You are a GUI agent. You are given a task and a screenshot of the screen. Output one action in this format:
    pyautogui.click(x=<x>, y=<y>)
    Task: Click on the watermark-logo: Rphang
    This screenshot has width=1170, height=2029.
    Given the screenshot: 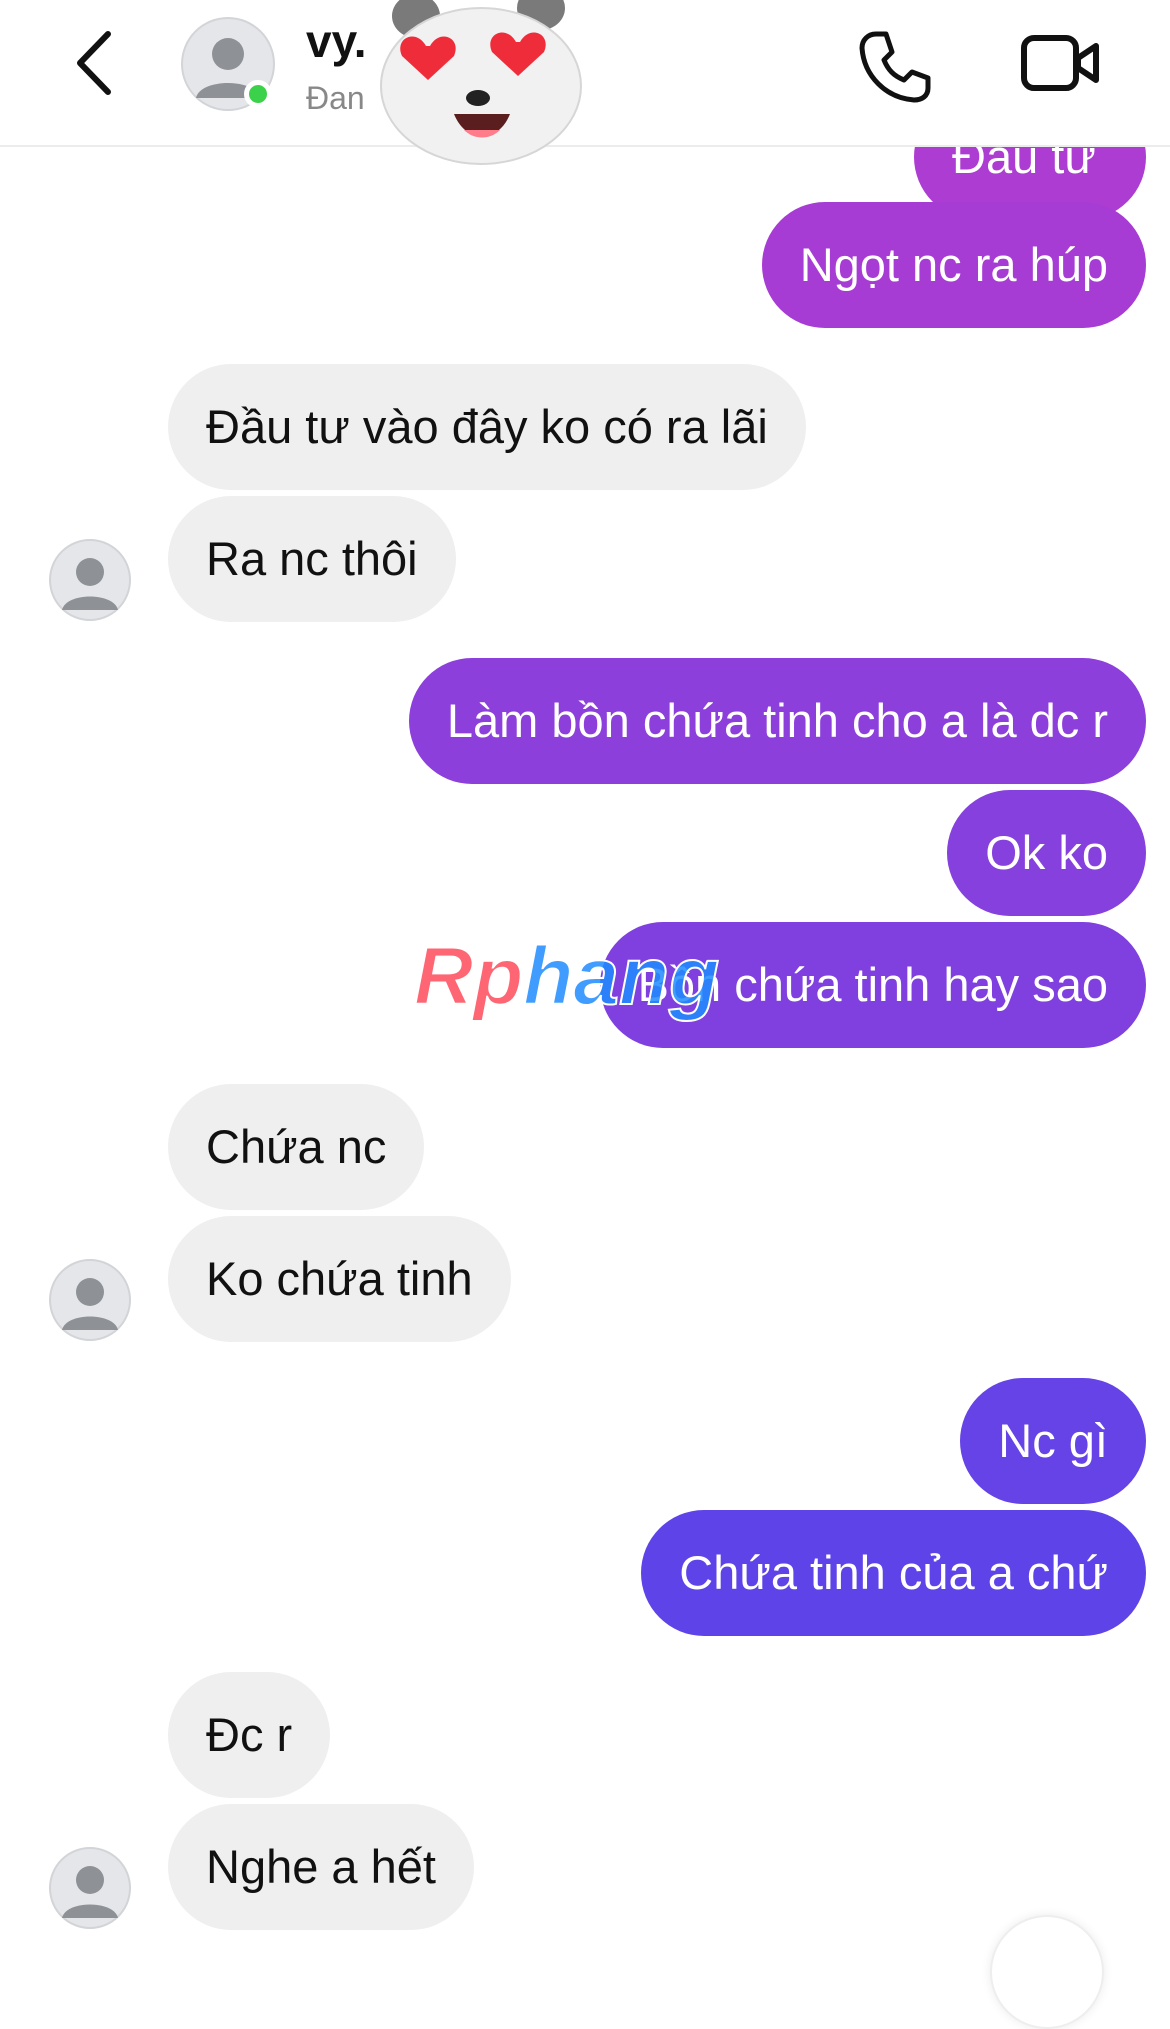 What is the action you would take?
    pyautogui.click(x=566, y=976)
    